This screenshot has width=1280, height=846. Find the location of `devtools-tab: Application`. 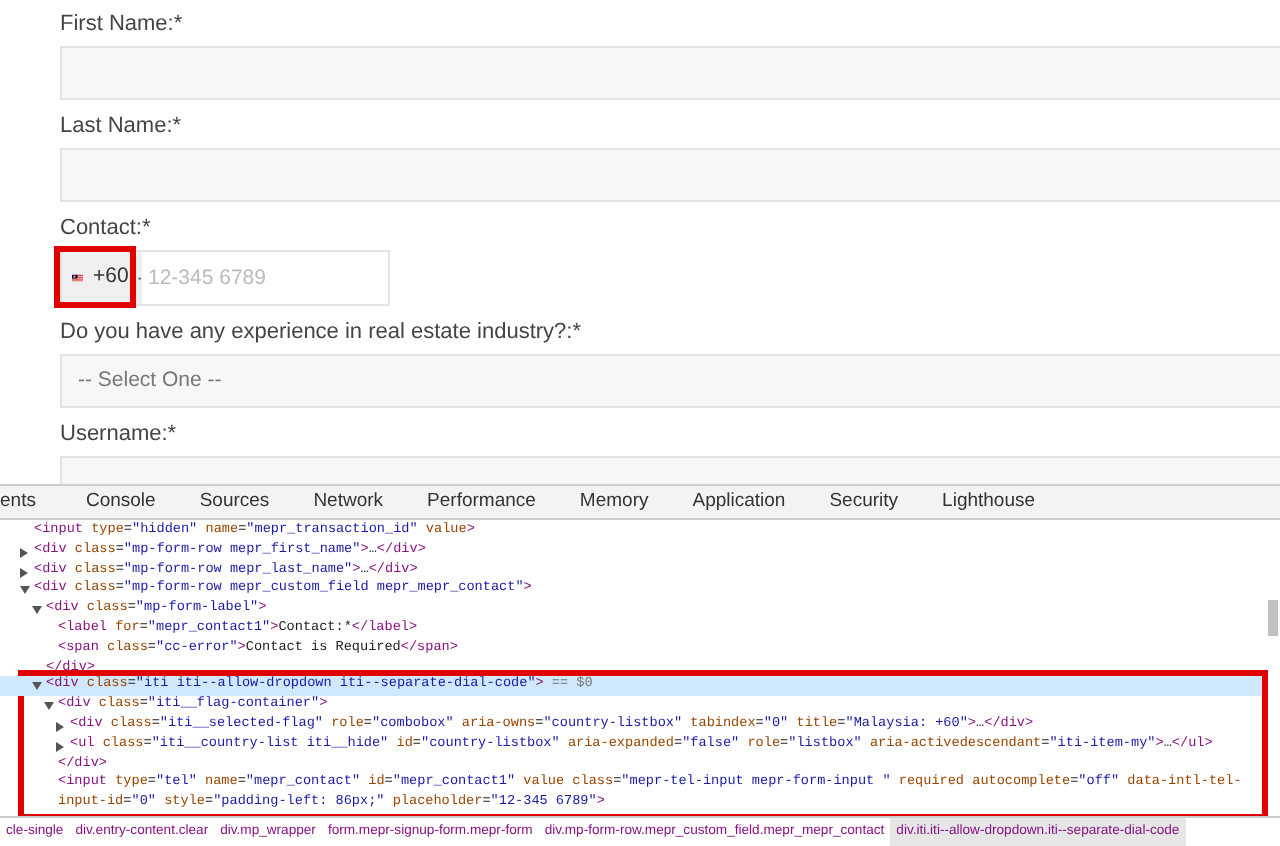

devtools-tab: Application is located at coordinates (739, 502).